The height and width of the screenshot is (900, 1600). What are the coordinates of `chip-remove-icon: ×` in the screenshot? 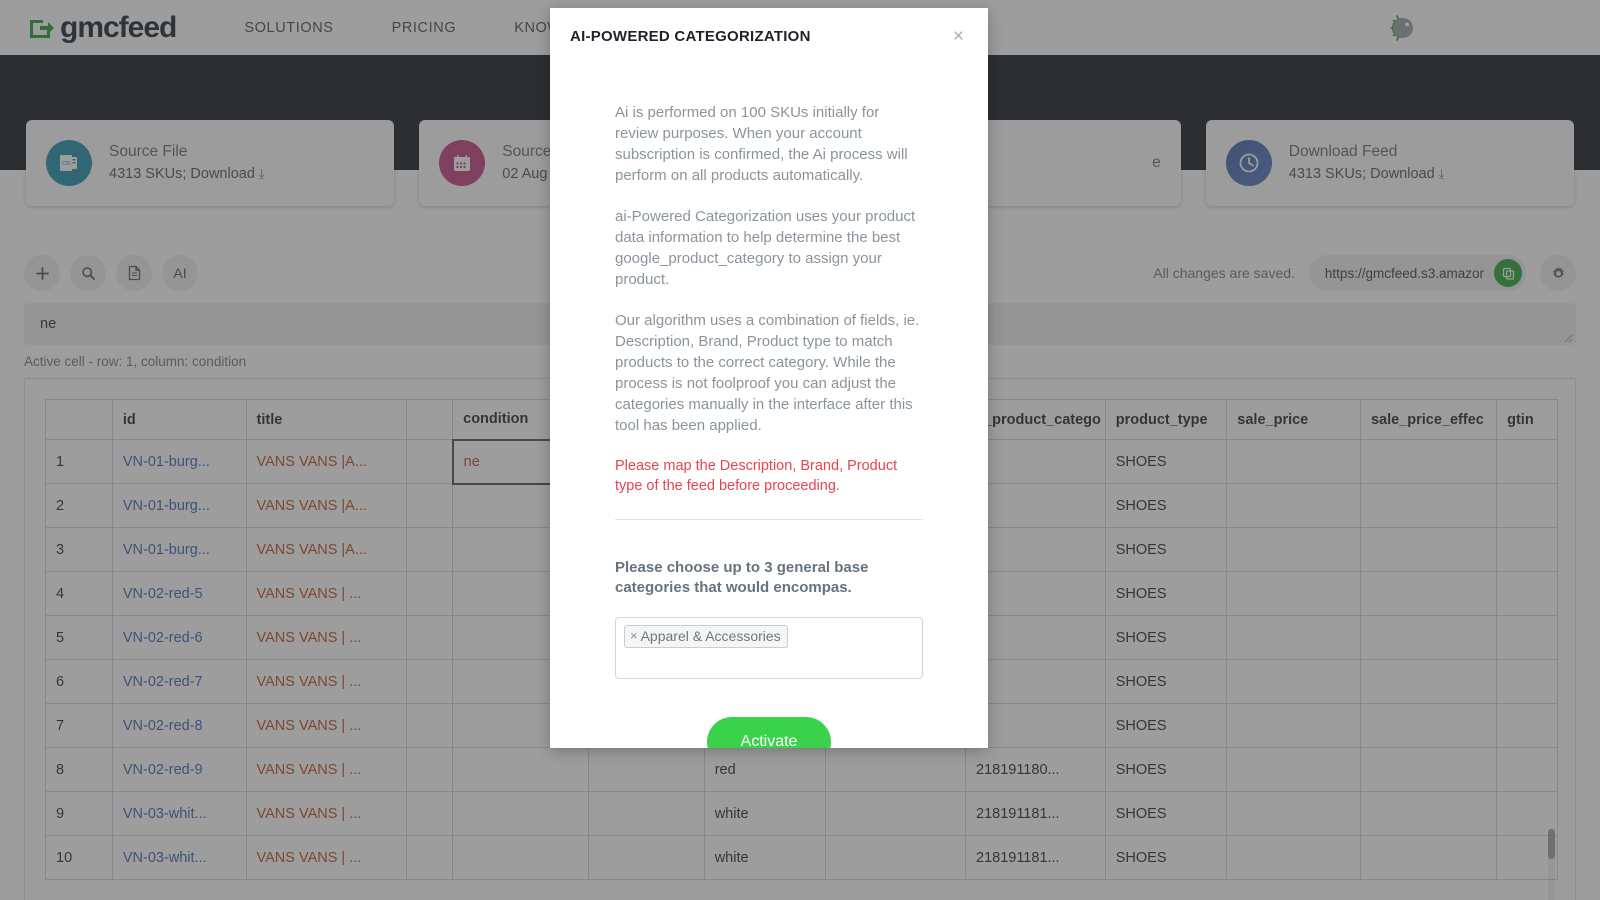 It's located at (634, 635).